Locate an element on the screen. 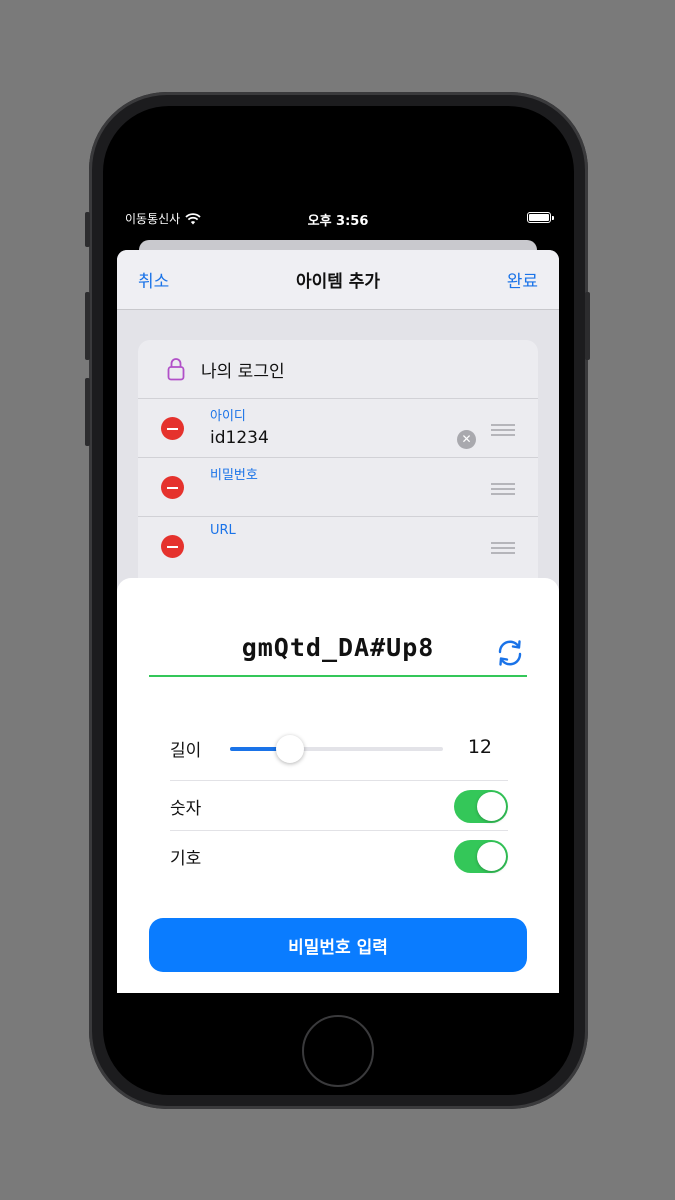  clear-text-icon: ✕ is located at coordinates (466, 439).